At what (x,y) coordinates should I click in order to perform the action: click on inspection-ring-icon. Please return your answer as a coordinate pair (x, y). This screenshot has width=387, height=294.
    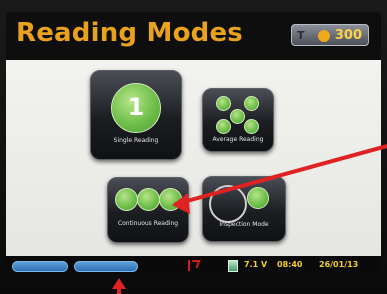
    Looking at the image, I should click on (228, 204).